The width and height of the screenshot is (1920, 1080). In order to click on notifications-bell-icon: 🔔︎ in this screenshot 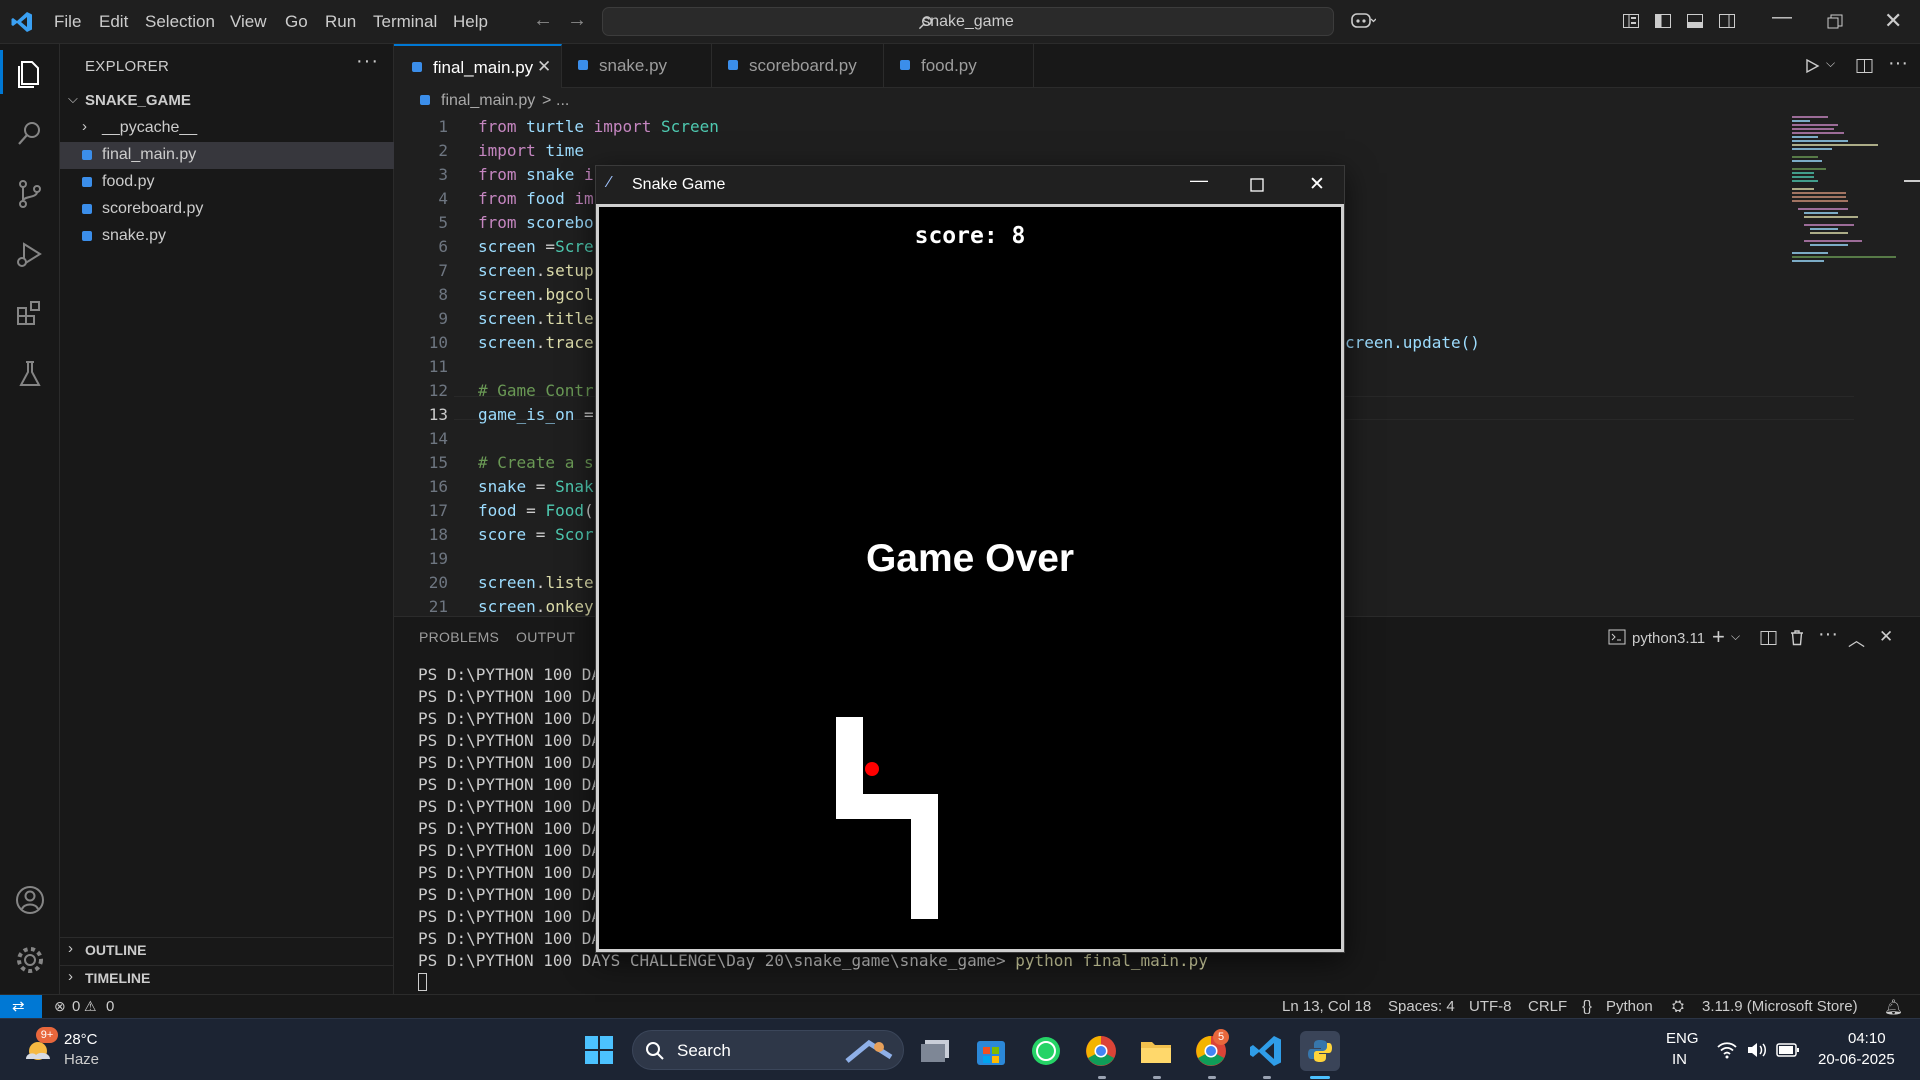, I will do `click(1893, 1007)`.